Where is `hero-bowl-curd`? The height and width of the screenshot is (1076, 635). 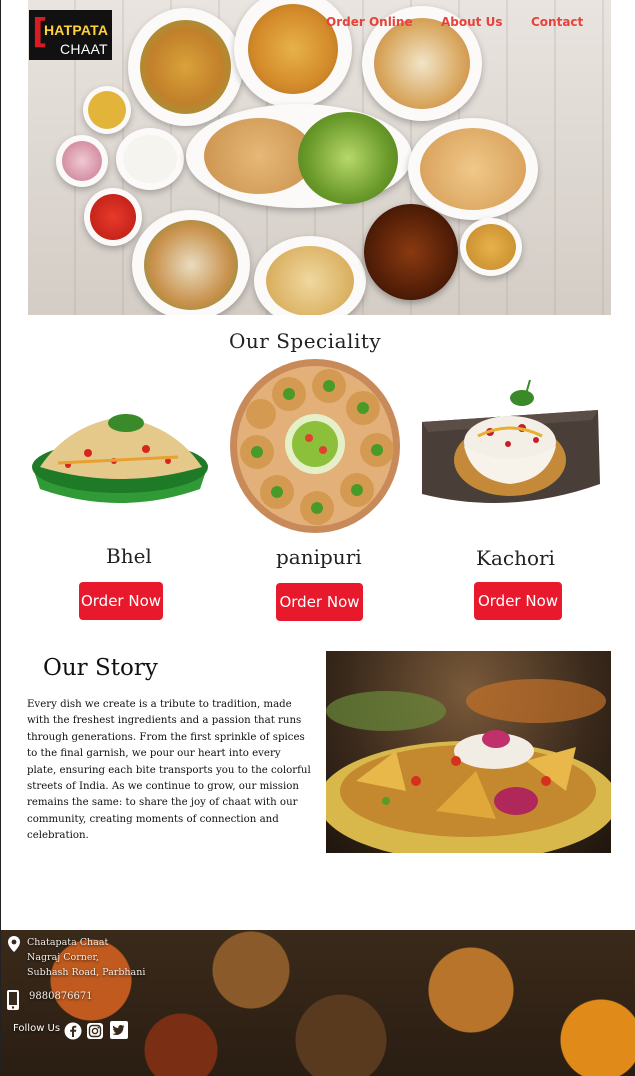 hero-bowl-curd is located at coordinates (150, 159).